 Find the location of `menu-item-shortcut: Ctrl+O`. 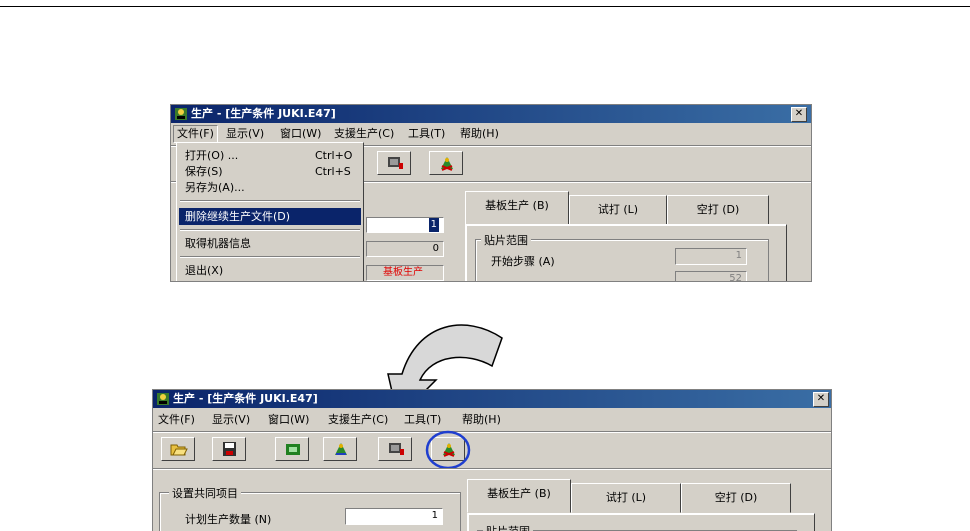

menu-item-shortcut: Ctrl+O is located at coordinates (334, 155).